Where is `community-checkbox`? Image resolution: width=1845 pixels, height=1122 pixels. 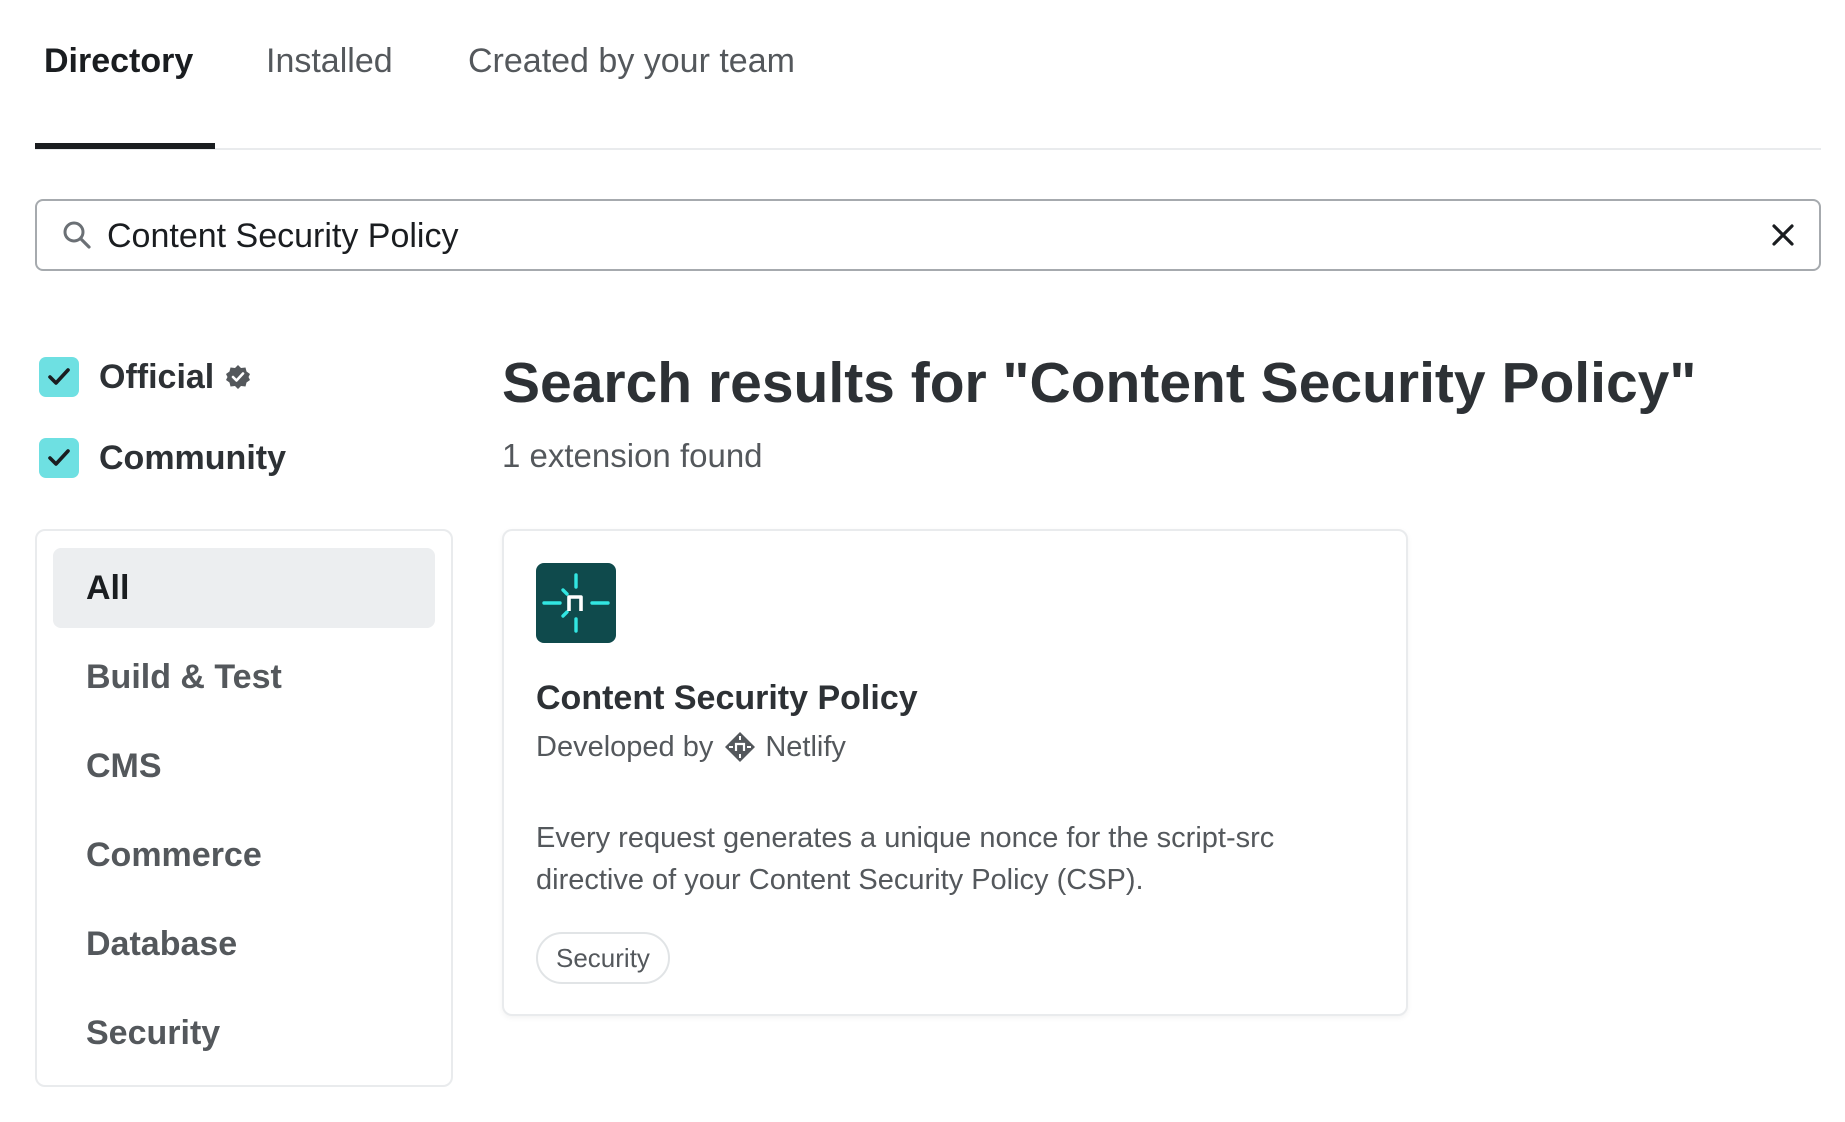
community-checkbox is located at coordinates (59, 458).